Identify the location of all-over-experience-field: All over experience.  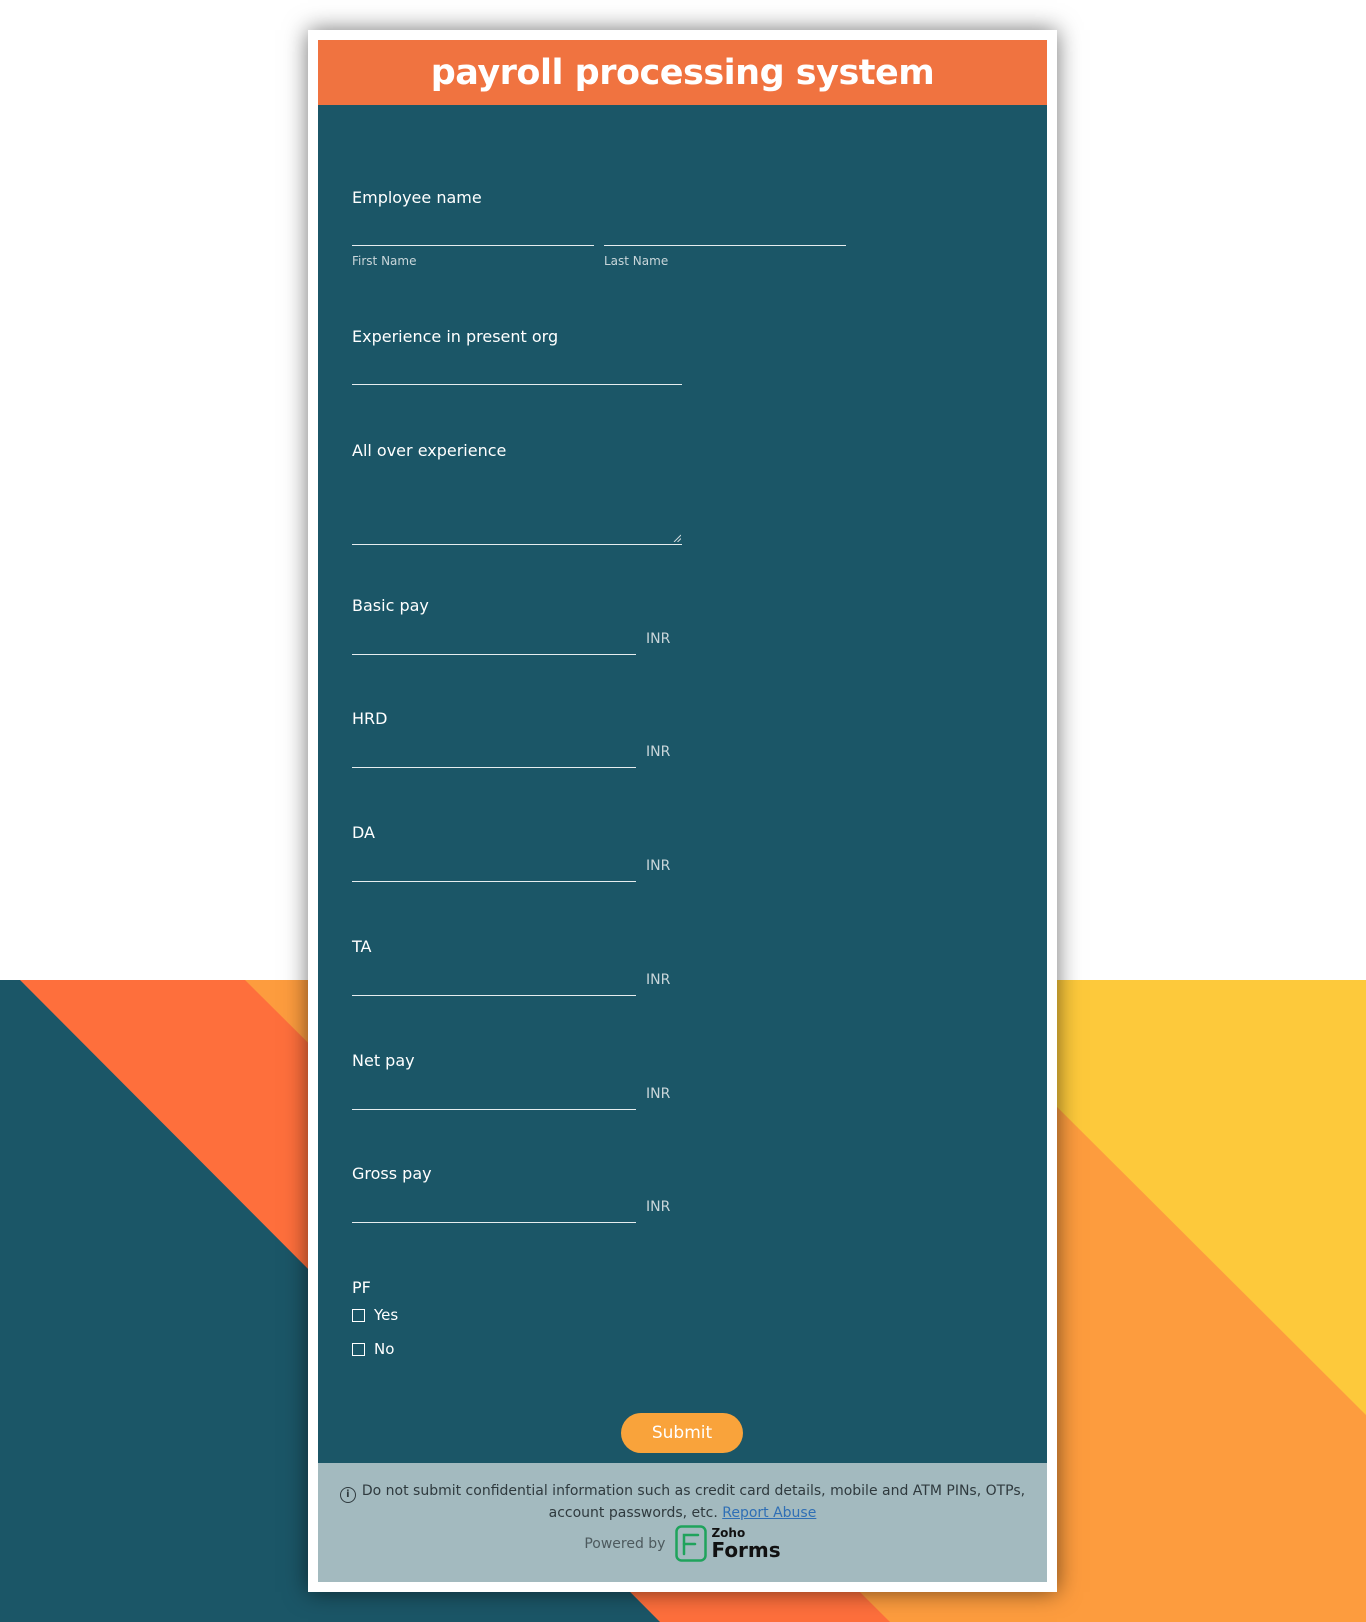
(429, 450).